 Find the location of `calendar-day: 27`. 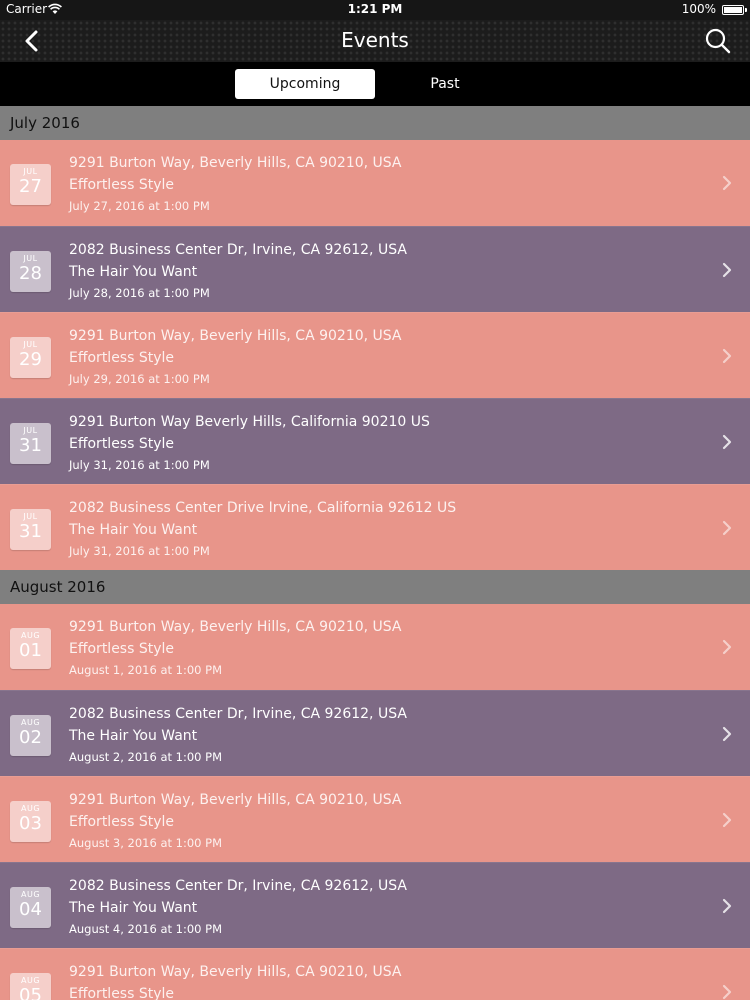

calendar-day: 27 is located at coordinates (30, 186).